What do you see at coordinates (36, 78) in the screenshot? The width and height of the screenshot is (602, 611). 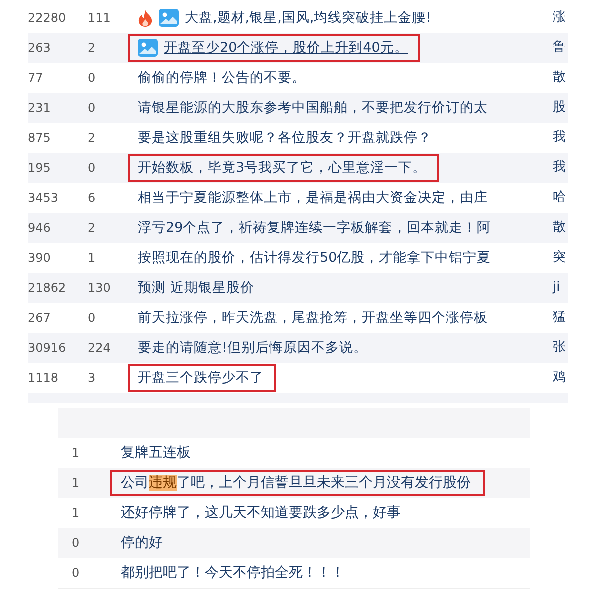 I see `count-text: 77` at bounding box center [36, 78].